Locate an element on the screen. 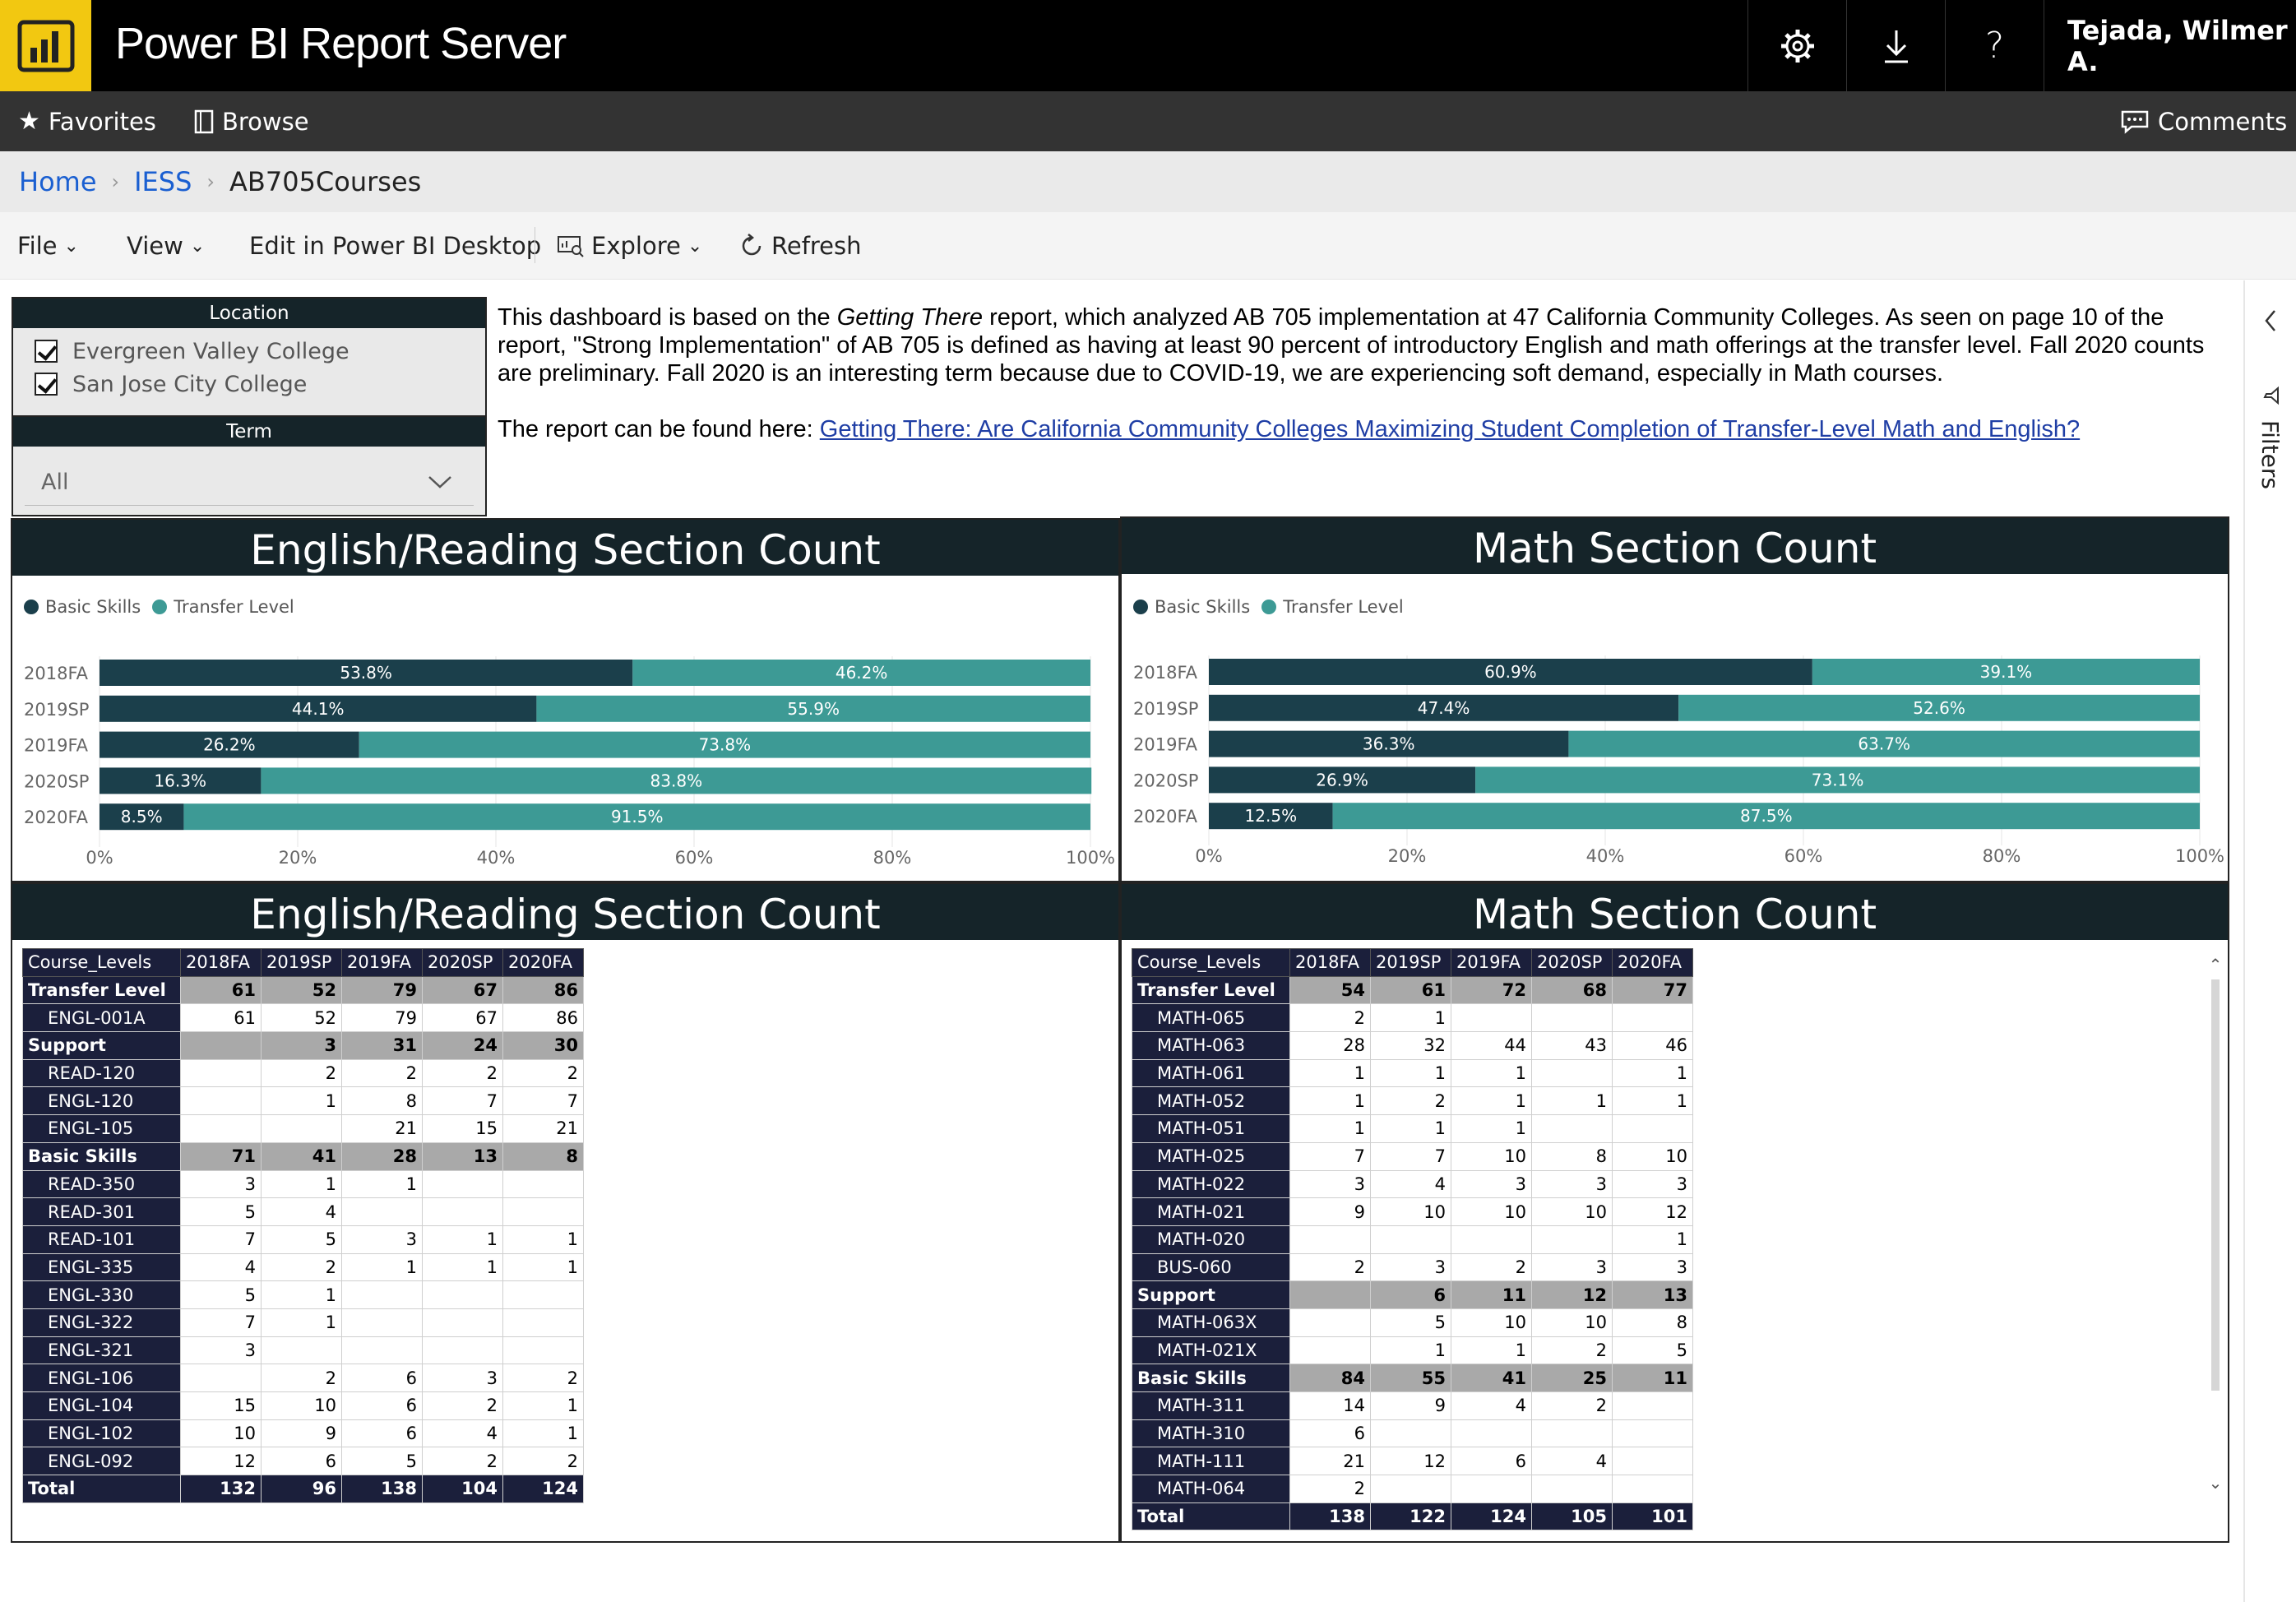 Image resolution: width=2296 pixels, height=1602 pixels. comments-button: Comments is located at coordinates (2203, 121).